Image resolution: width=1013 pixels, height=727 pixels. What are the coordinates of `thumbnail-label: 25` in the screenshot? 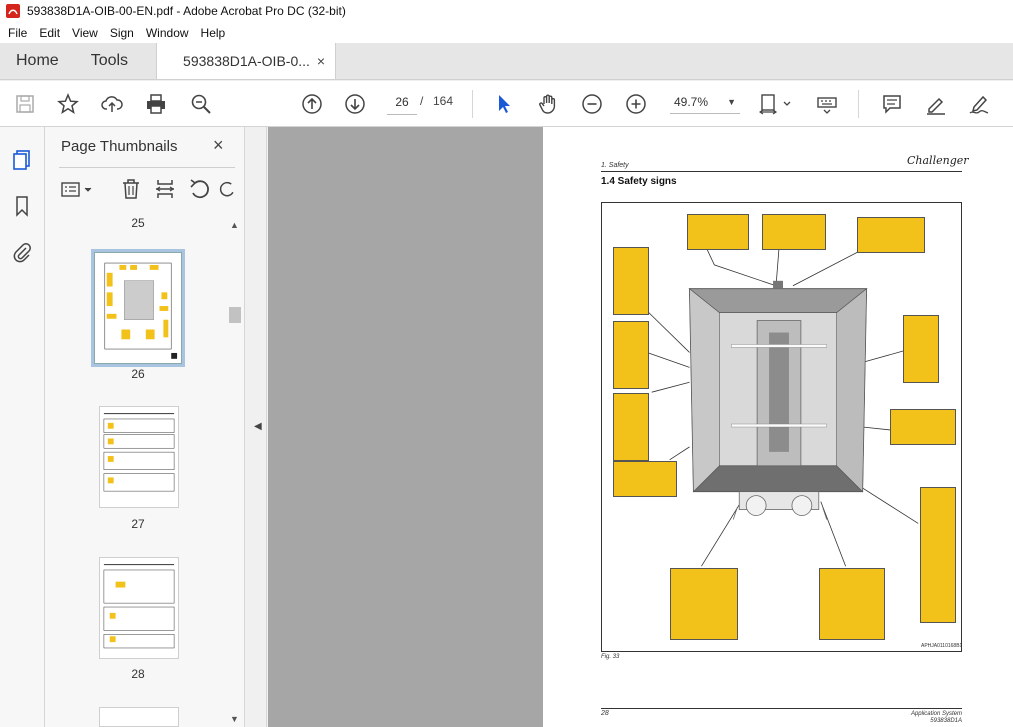 It's located at (138, 223).